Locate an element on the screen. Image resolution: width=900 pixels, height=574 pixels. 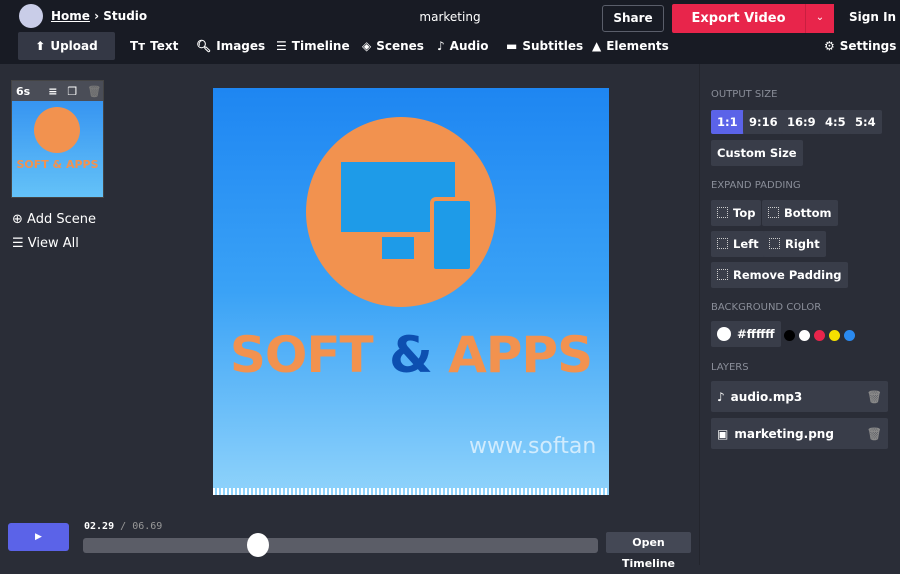
current-time: 02.29 is located at coordinates (99, 526).